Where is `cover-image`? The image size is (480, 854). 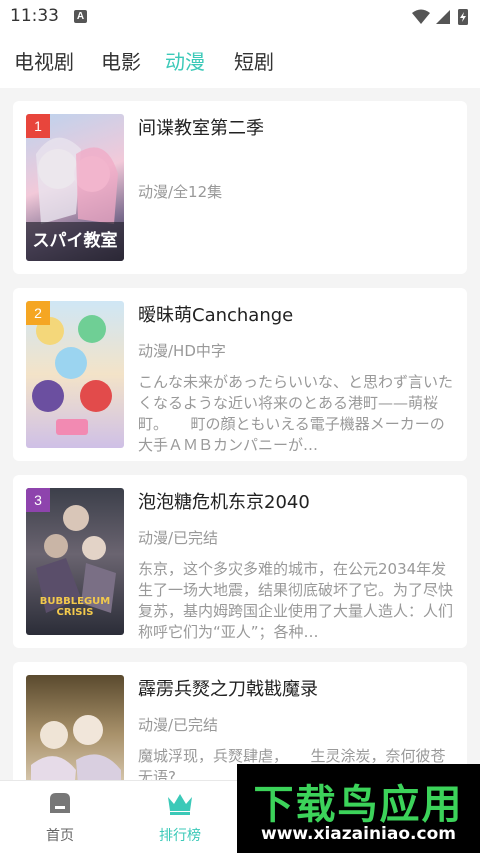
cover-image is located at coordinates (75, 727).